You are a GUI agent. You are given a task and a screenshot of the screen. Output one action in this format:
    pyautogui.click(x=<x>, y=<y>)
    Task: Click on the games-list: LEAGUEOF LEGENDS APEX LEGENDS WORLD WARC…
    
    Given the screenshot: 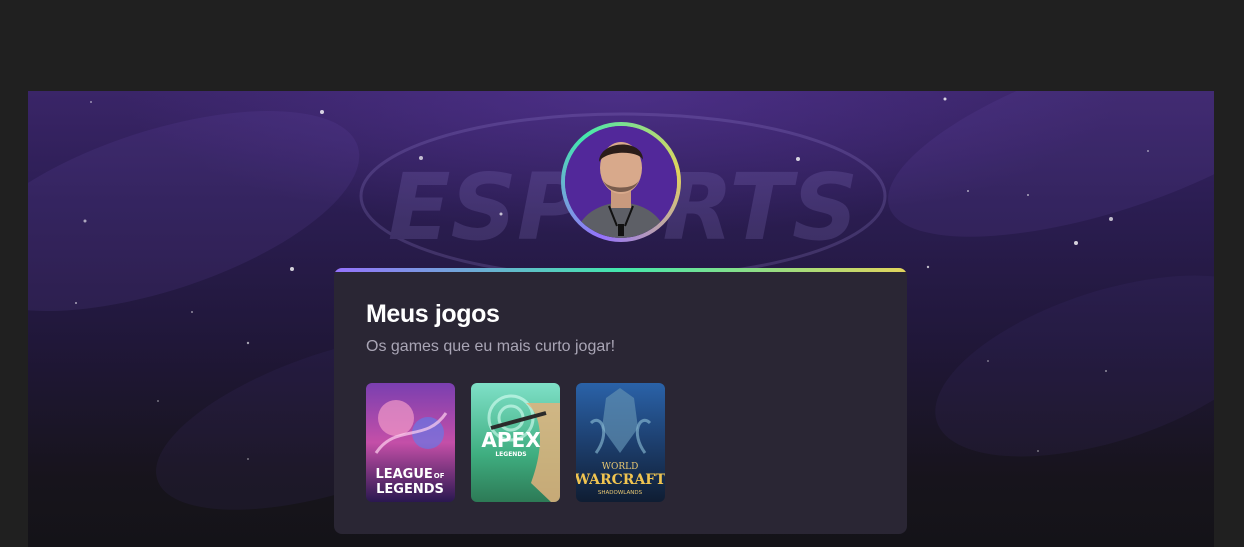 What is the action you would take?
    pyautogui.click(x=515, y=442)
    